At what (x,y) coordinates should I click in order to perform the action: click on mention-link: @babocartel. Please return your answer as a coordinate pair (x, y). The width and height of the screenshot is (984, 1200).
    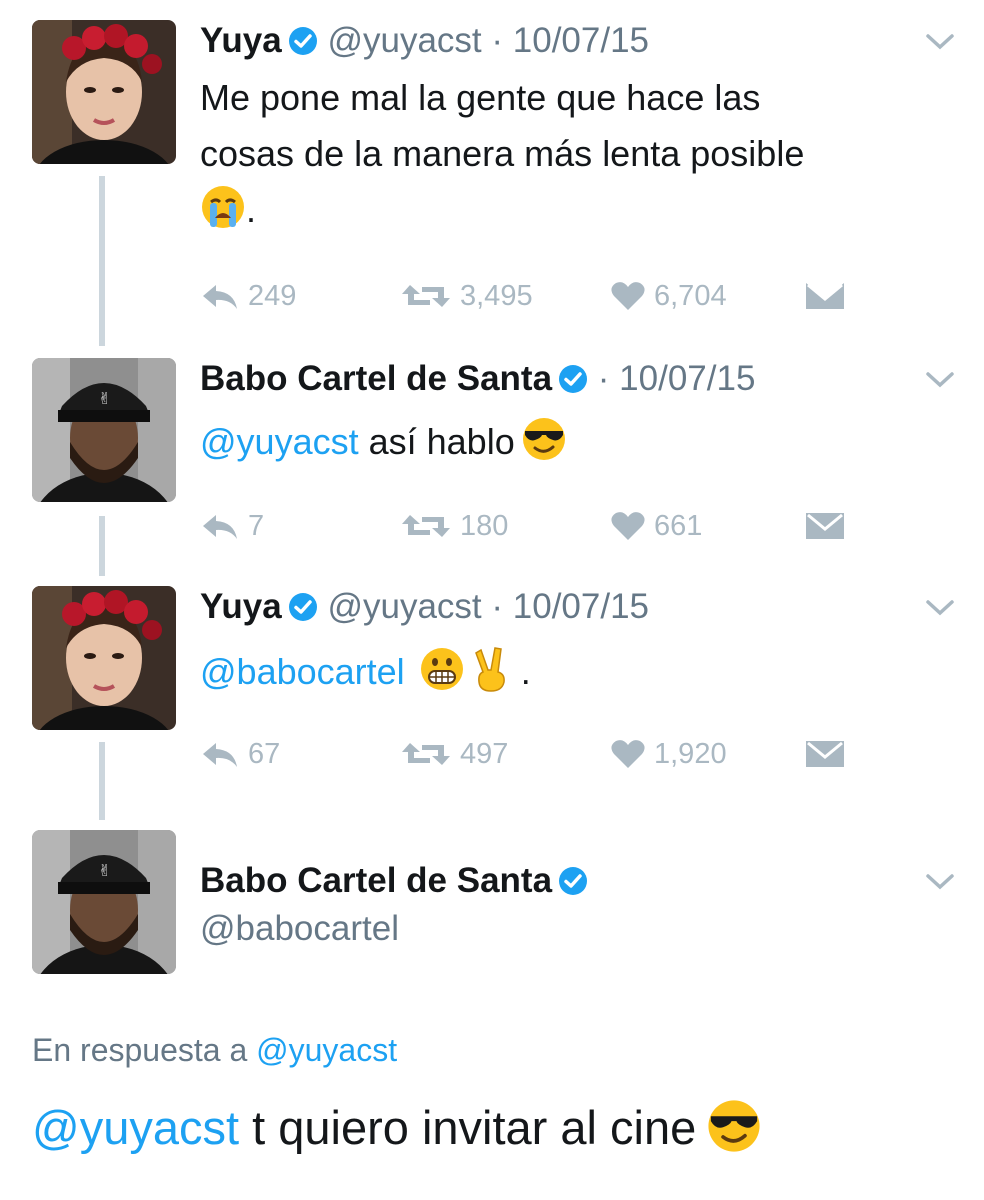
    Looking at the image, I should click on (302, 671).